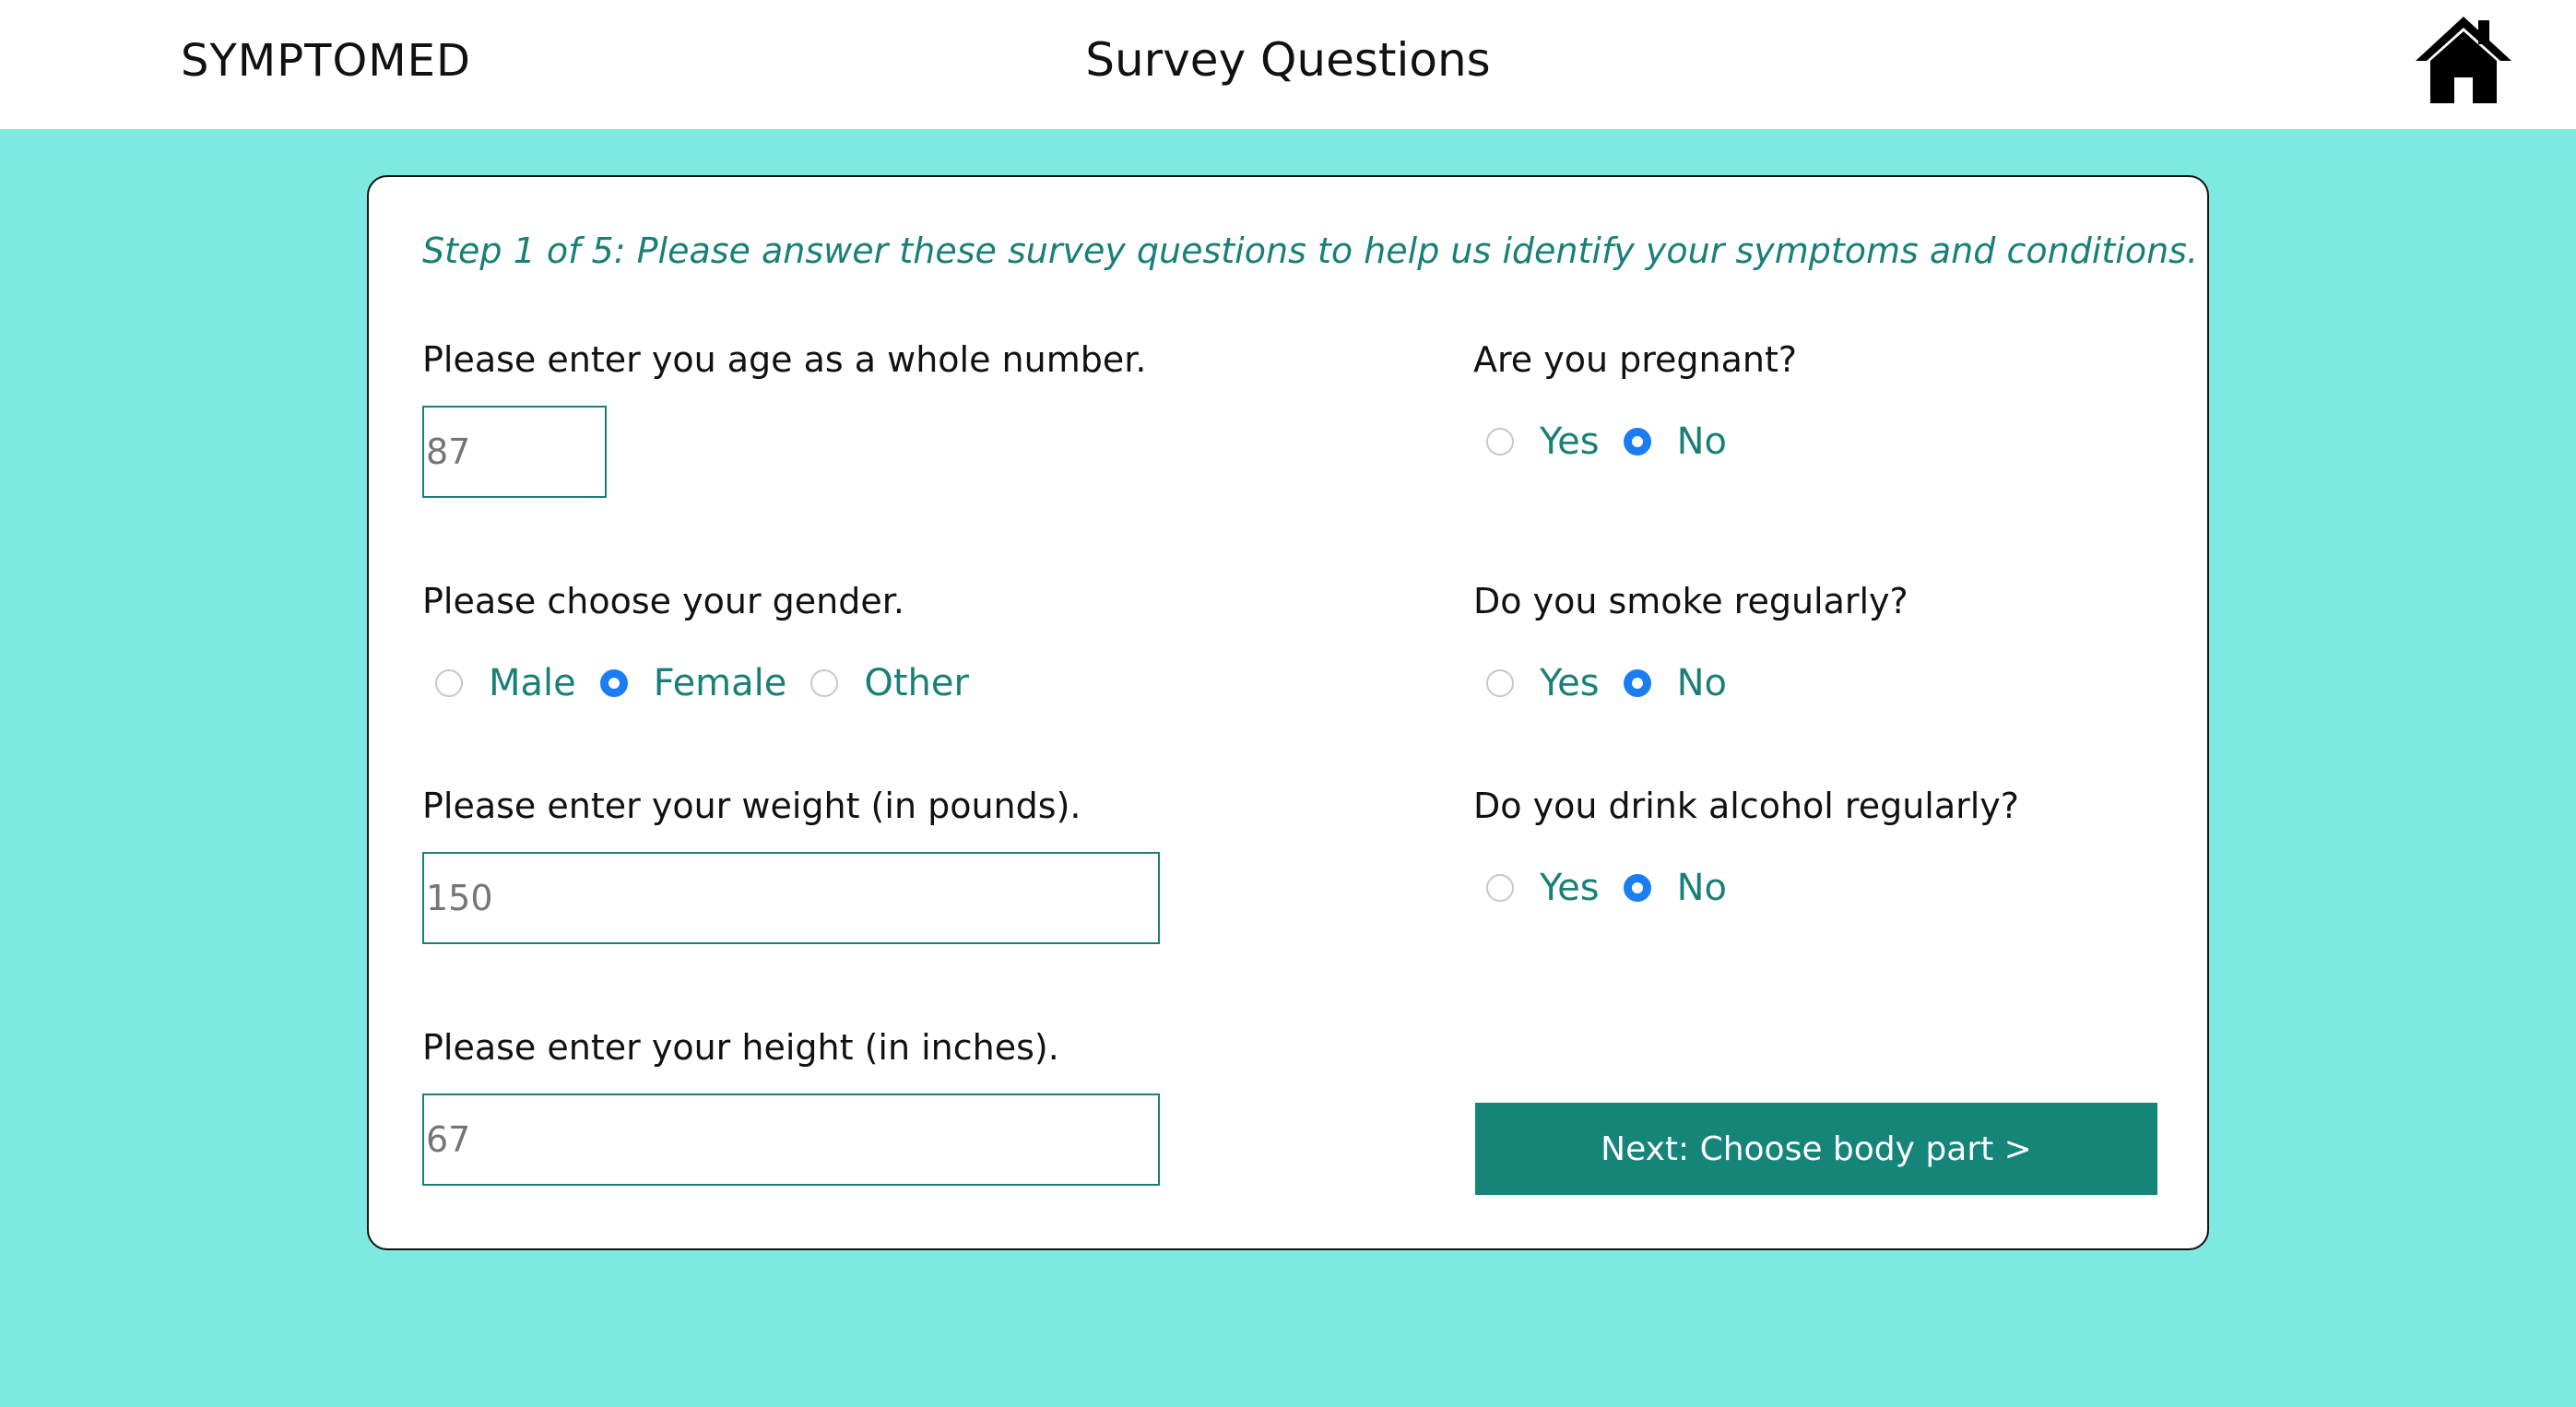 This screenshot has height=1407, width=2576. What do you see at coordinates (1500, 888) in the screenshot?
I see `alcohol-yes-radio` at bounding box center [1500, 888].